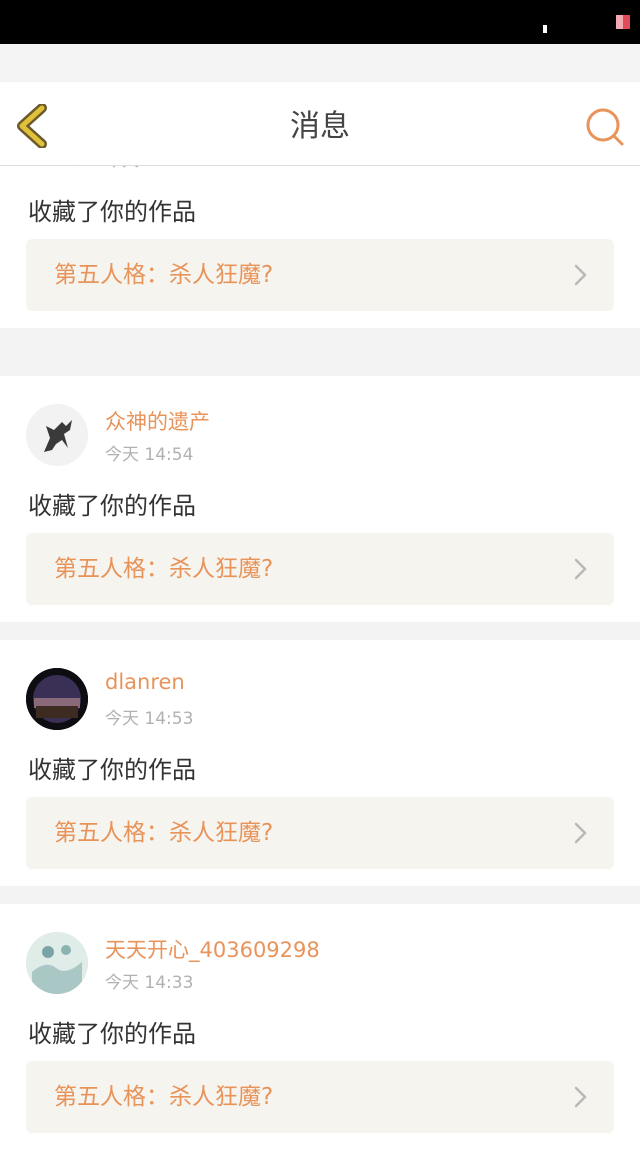 The image size is (640, 1150). I want to click on illustration-avatar-image, so click(57, 963).